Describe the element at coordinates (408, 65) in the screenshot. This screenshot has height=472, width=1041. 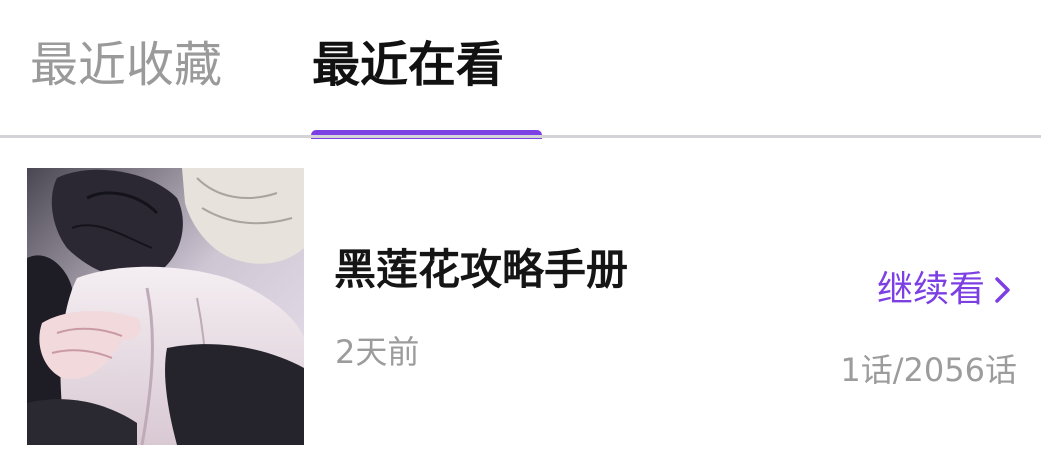
I see `tab-recently-watched: 最近在看` at that location.